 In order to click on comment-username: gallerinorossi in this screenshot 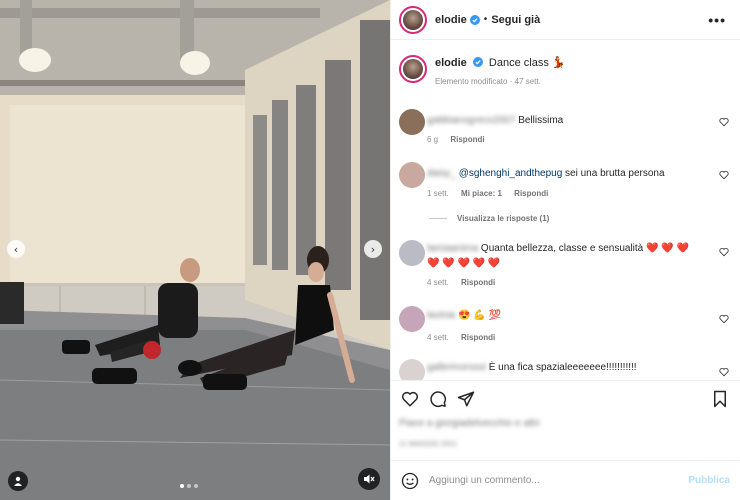, I will do `click(456, 367)`.